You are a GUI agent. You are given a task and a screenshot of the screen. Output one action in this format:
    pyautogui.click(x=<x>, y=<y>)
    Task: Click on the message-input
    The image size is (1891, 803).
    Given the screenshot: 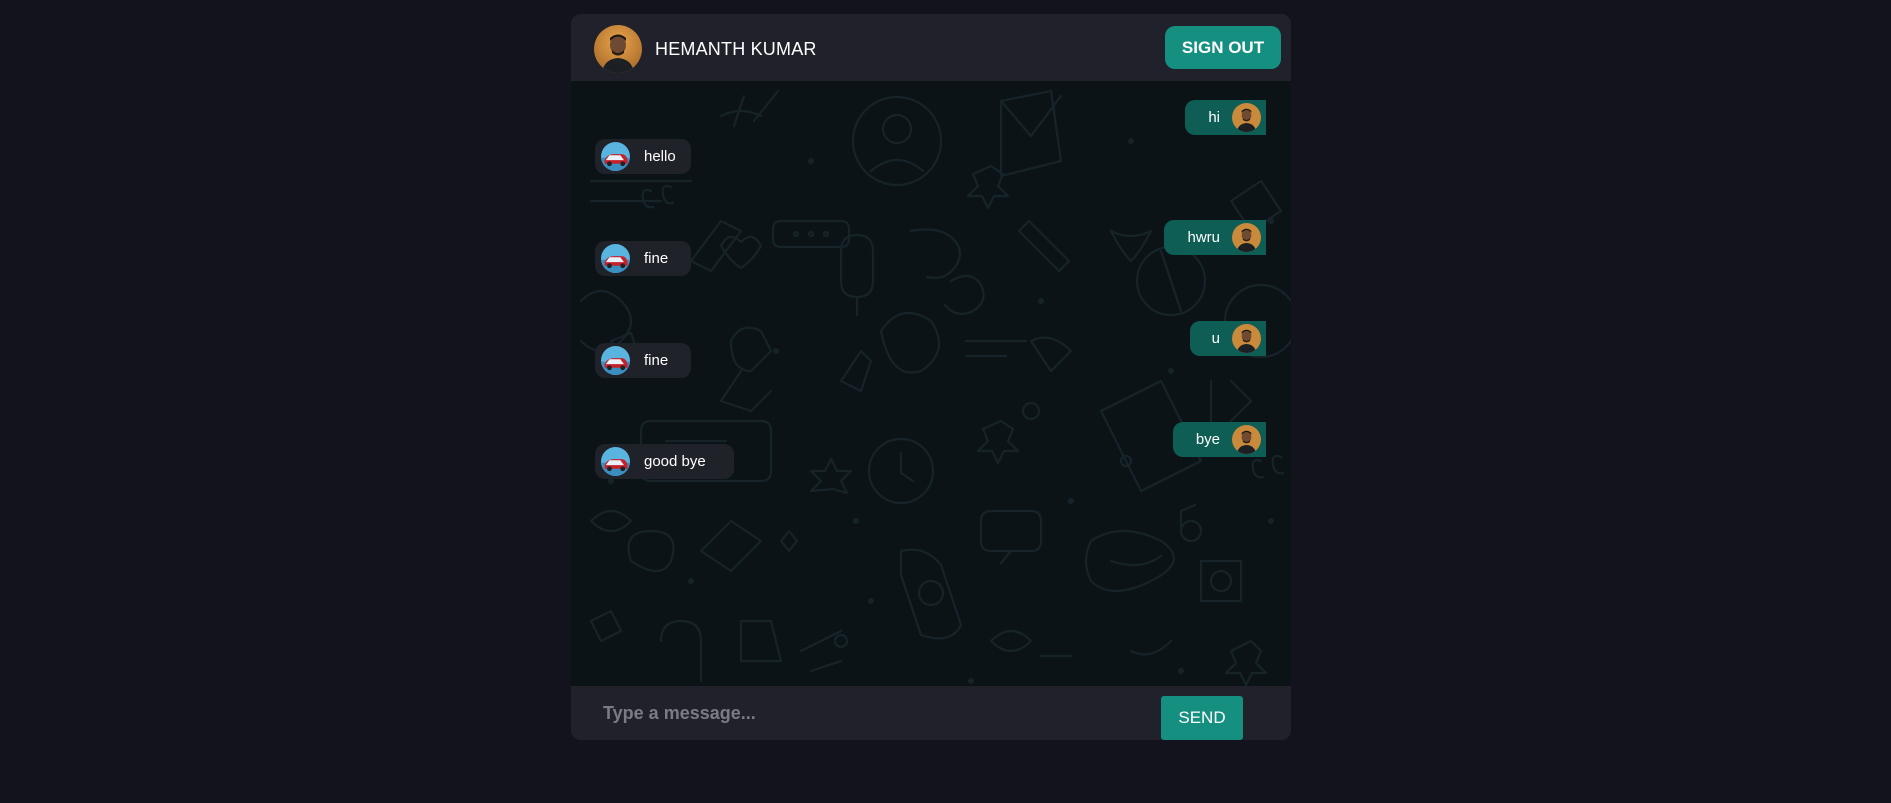 What is the action you would take?
    pyautogui.click(x=863, y=713)
    